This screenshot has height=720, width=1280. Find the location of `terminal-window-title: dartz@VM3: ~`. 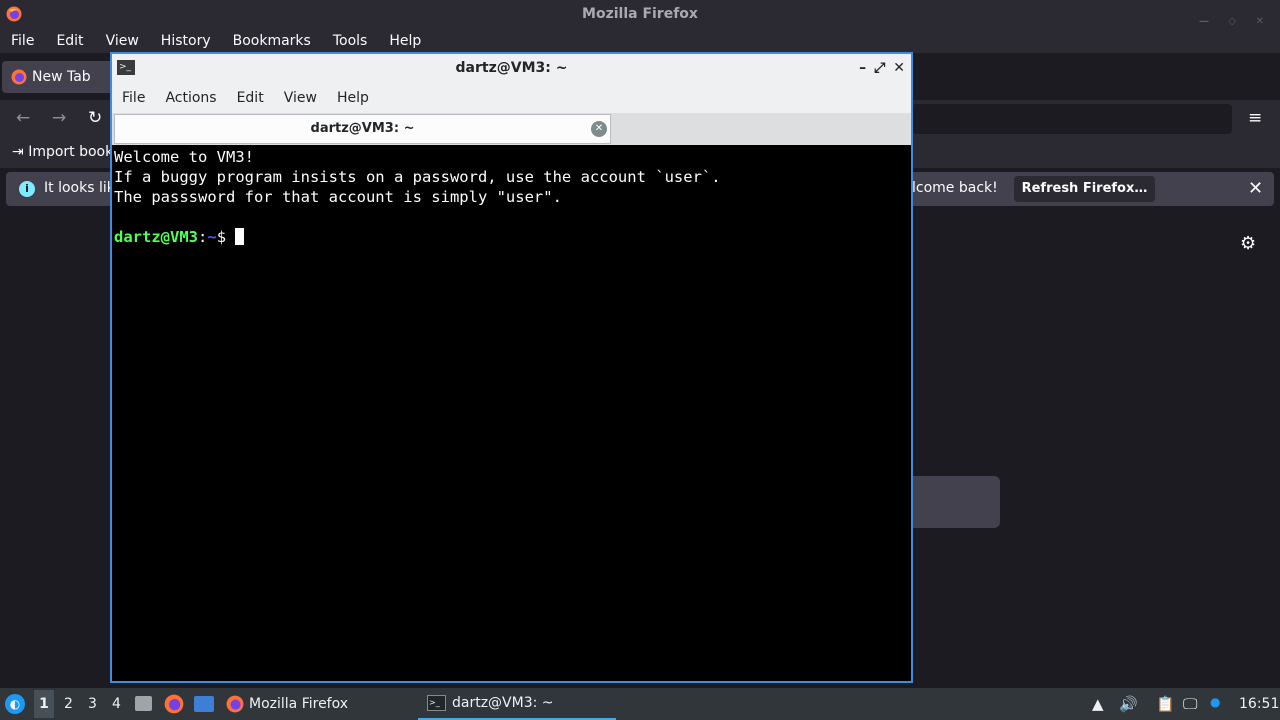

terminal-window-title: dartz@VM3: ~ is located at coordinates (511, 68).